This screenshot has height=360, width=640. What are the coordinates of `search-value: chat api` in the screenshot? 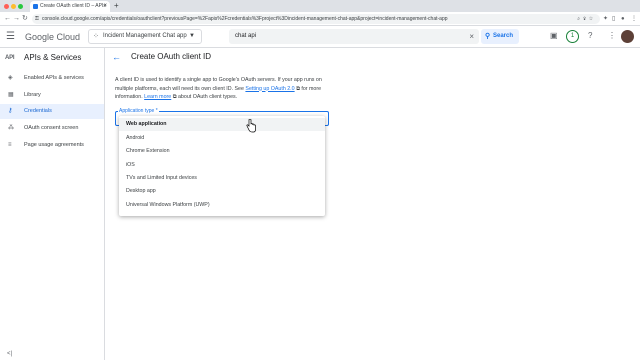 It's located at (246, 36).